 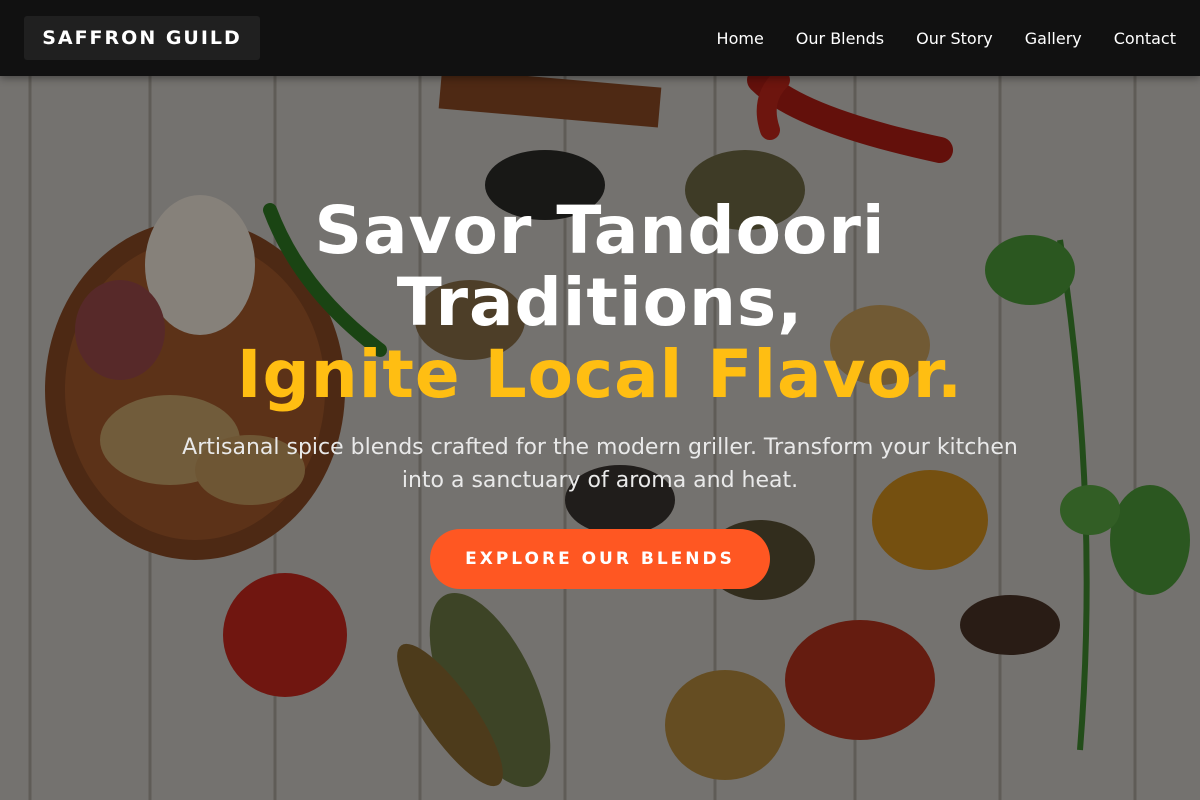 I want to click on nav-link-our-blends: Our Blends, so click(x=840, y=38).